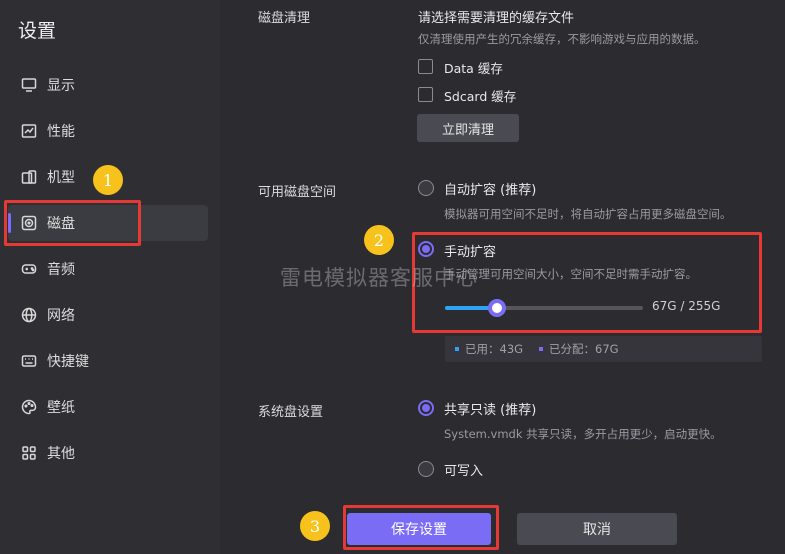 The image size is (785, 554). Describe the element at coordinates (37, 31) in the screenshot. I see `sidebar-title: 设置` at that location.